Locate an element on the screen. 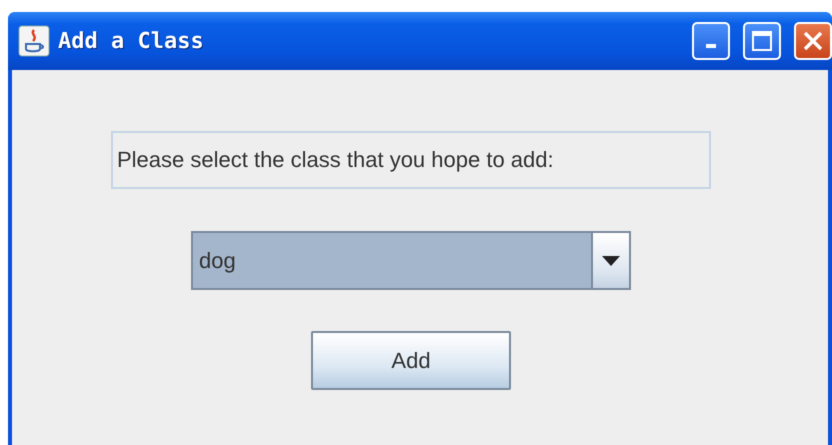 This screenshot has height=445, width=832. prompt-label: Please select the class that you hope to add: is located at coordinates (411, 160).